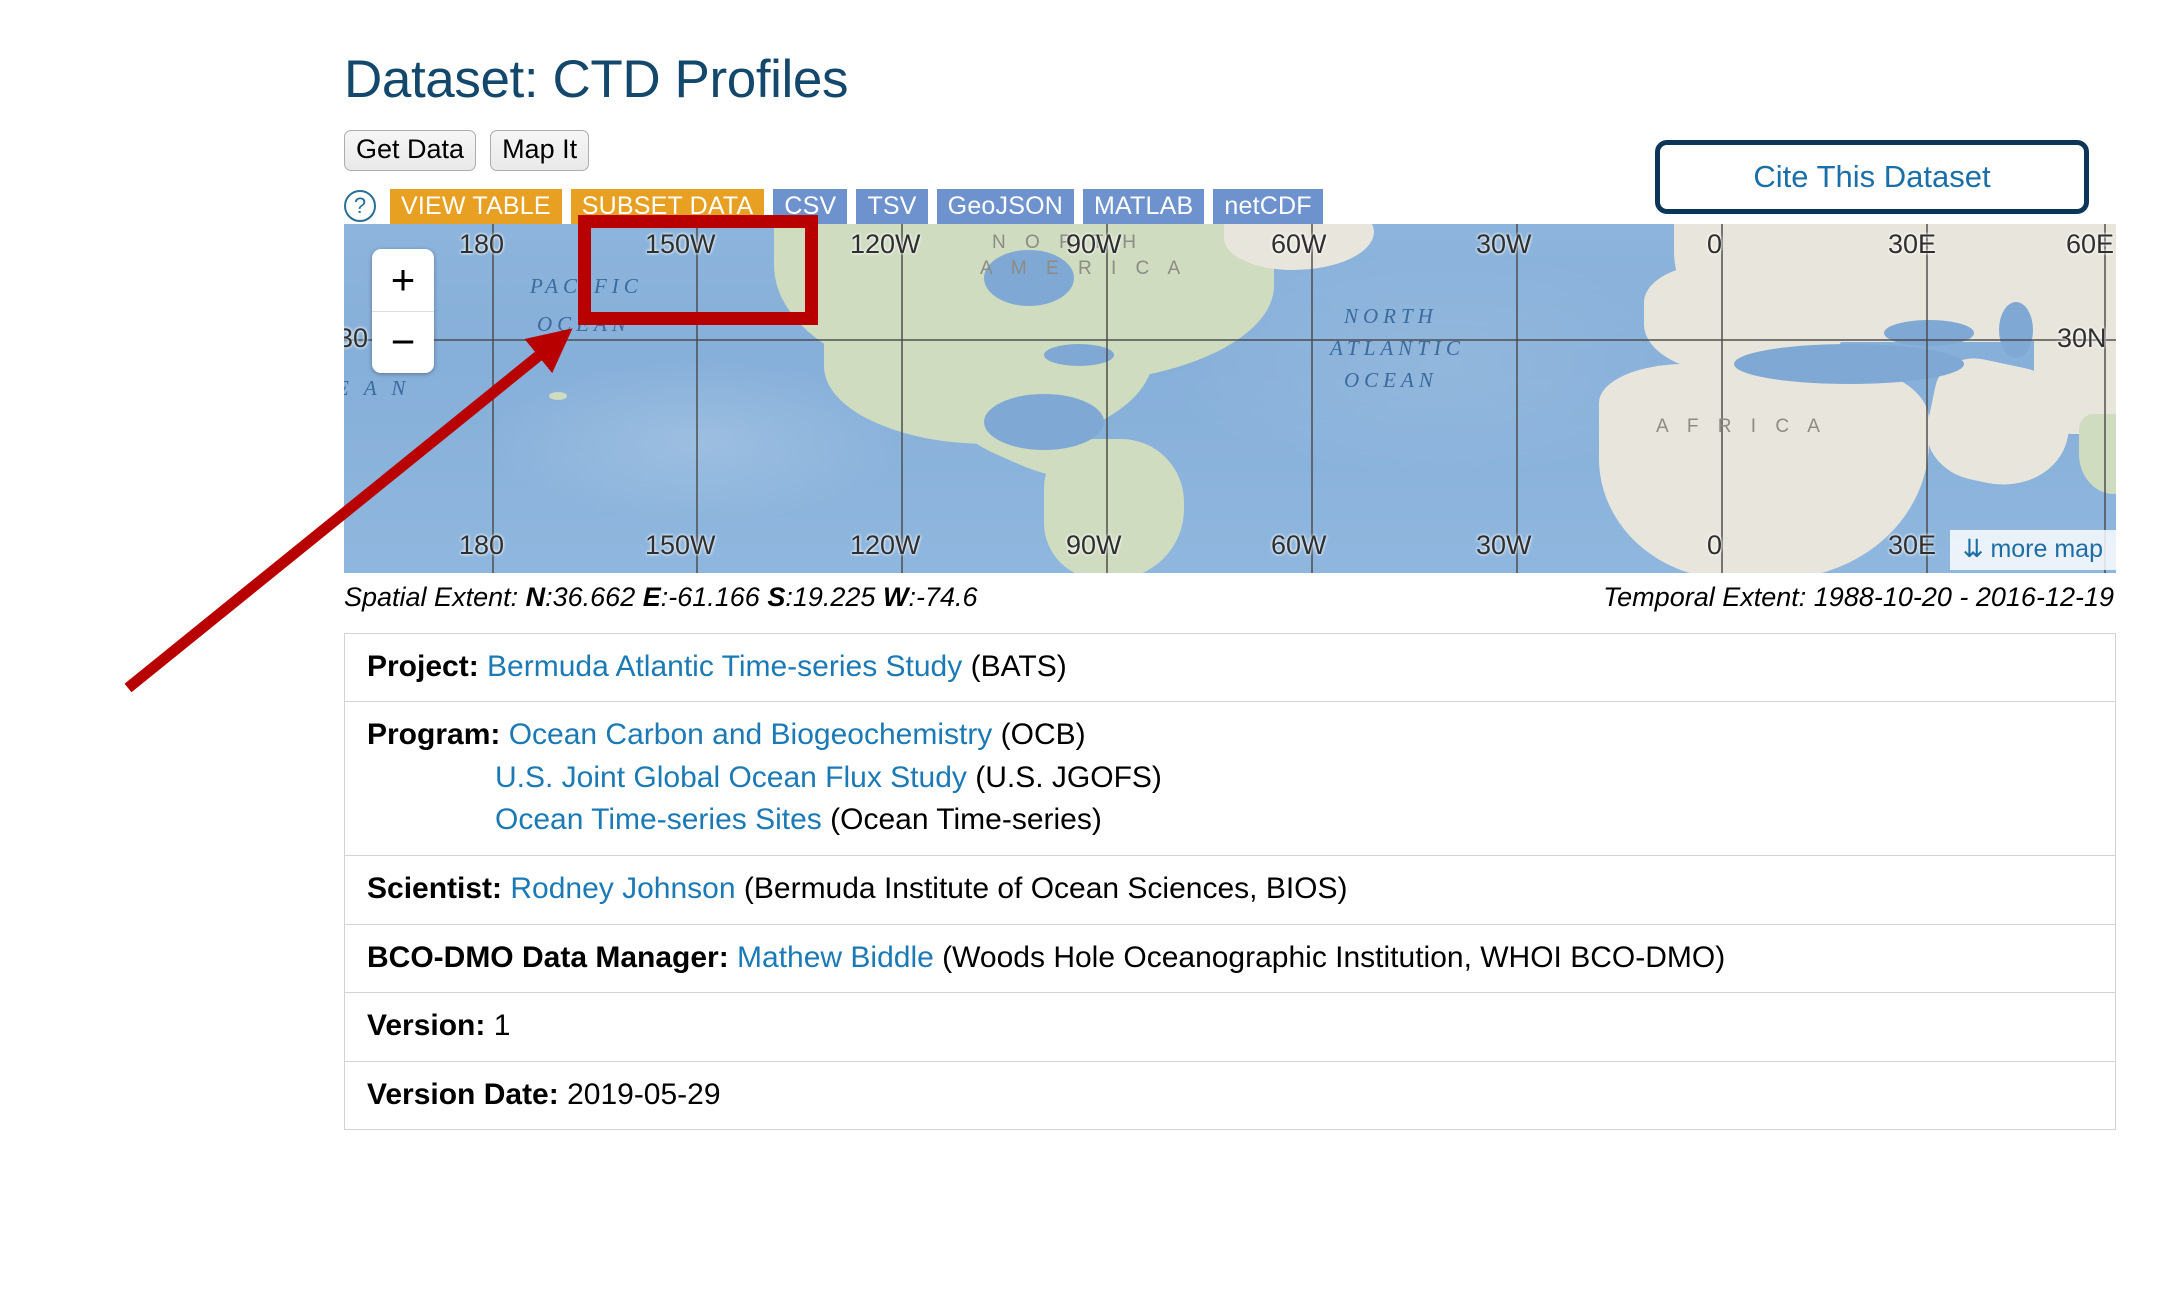 The image size is (2165, 1295). What do you see at coordinates (966, 820) in the screenshot?
I see `program-suffix-3: (Ocean Time-series)` at bounding box center [966, 820].